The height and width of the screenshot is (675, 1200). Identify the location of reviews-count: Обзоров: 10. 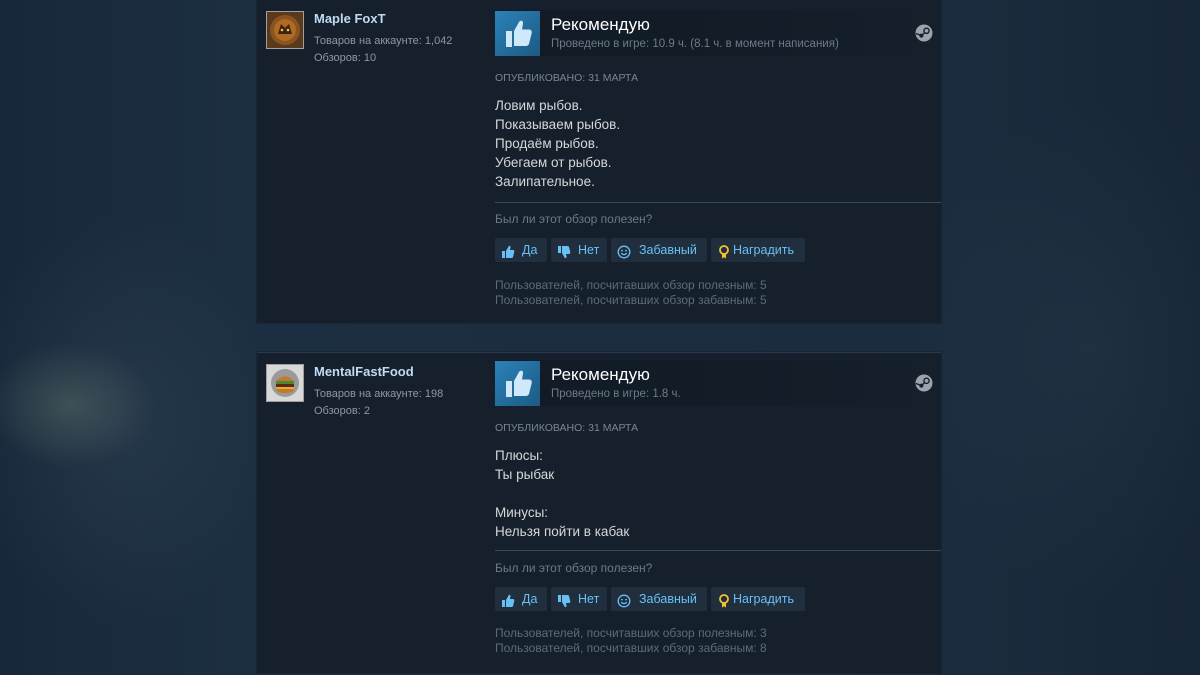
(345, 58).